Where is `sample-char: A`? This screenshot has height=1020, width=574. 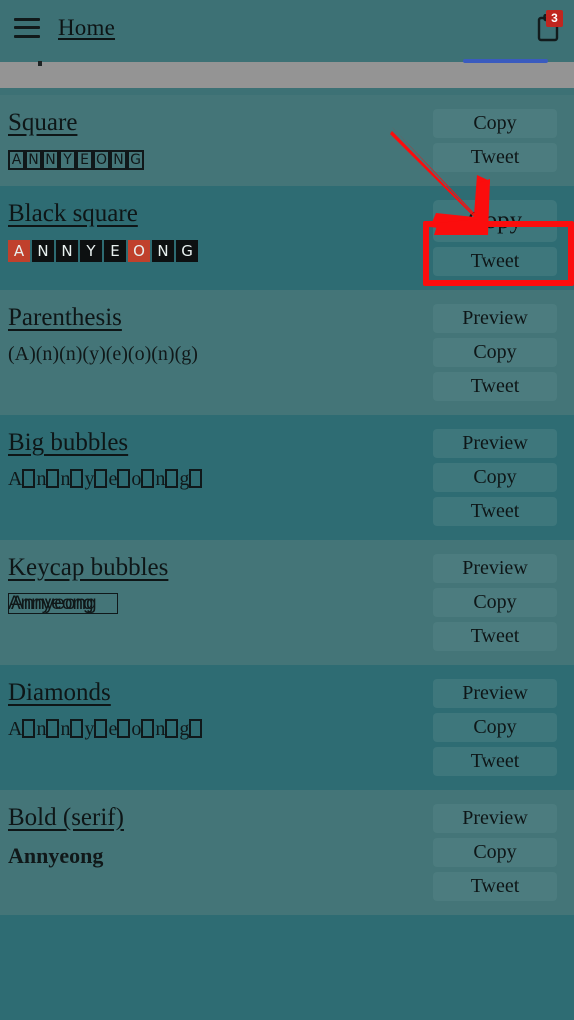 sample-char: A is located at coordinates (19, 251).